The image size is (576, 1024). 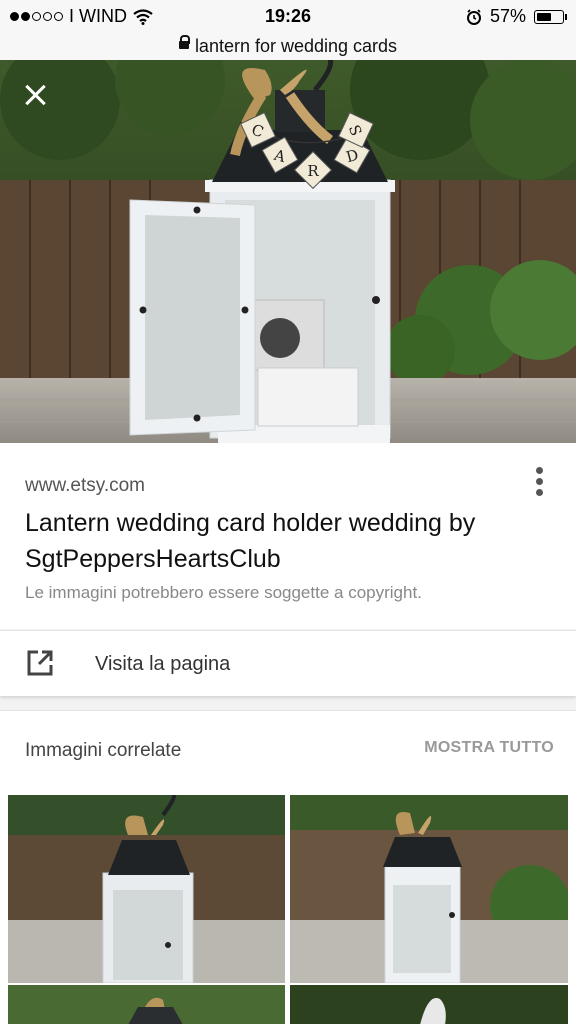 What do you see at coordinates (296, 46) in the screenshot?
I see `url-text: lantern for wedding cards` at bounding box center [296, 46].